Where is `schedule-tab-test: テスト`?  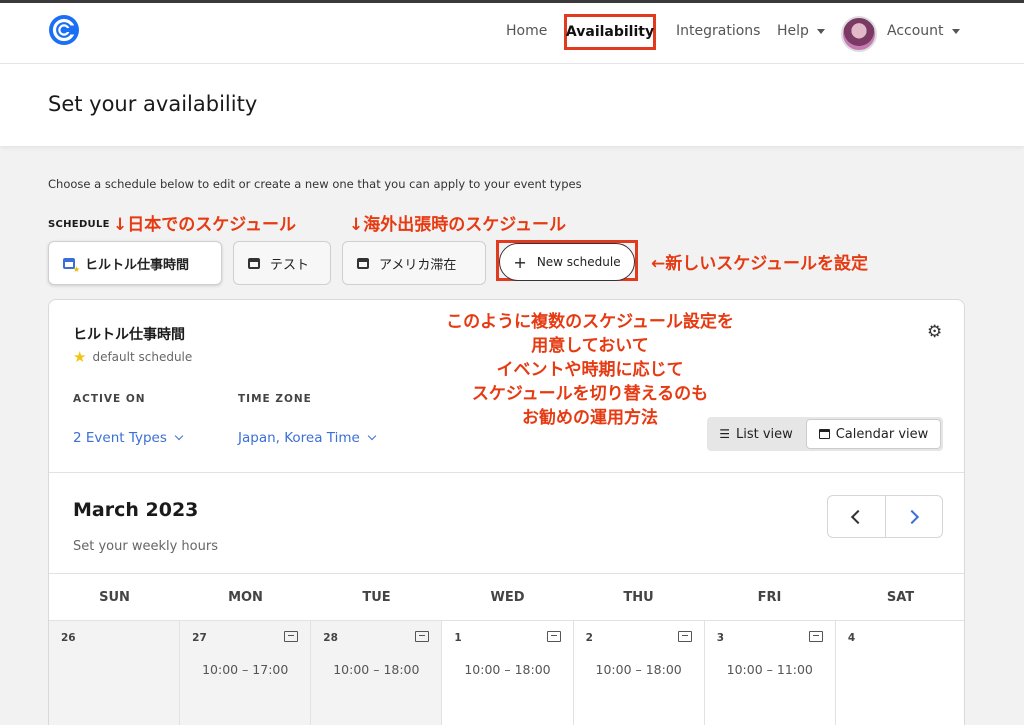
schedule-tab-test: テスト is located at coordinates (282, 263).